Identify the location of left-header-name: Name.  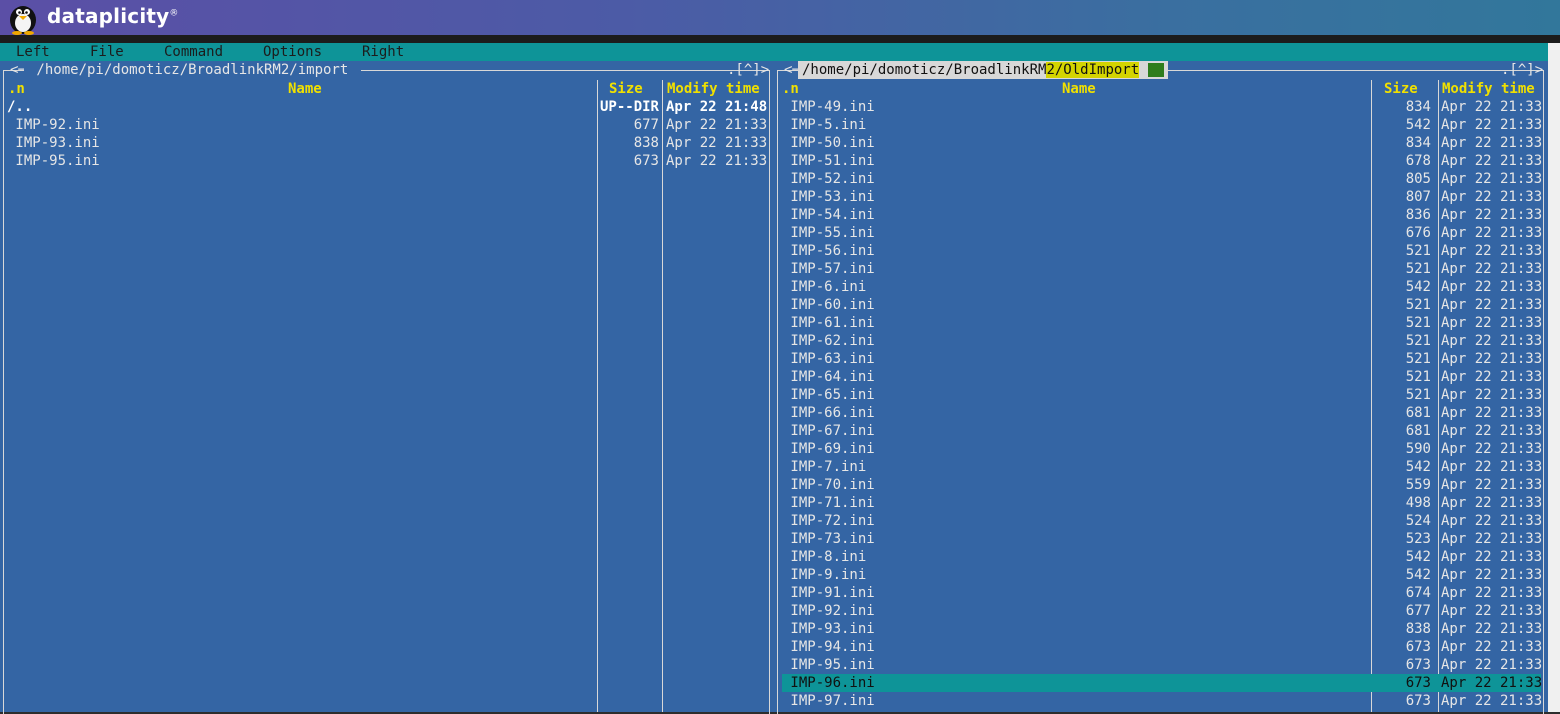
(305, 89).